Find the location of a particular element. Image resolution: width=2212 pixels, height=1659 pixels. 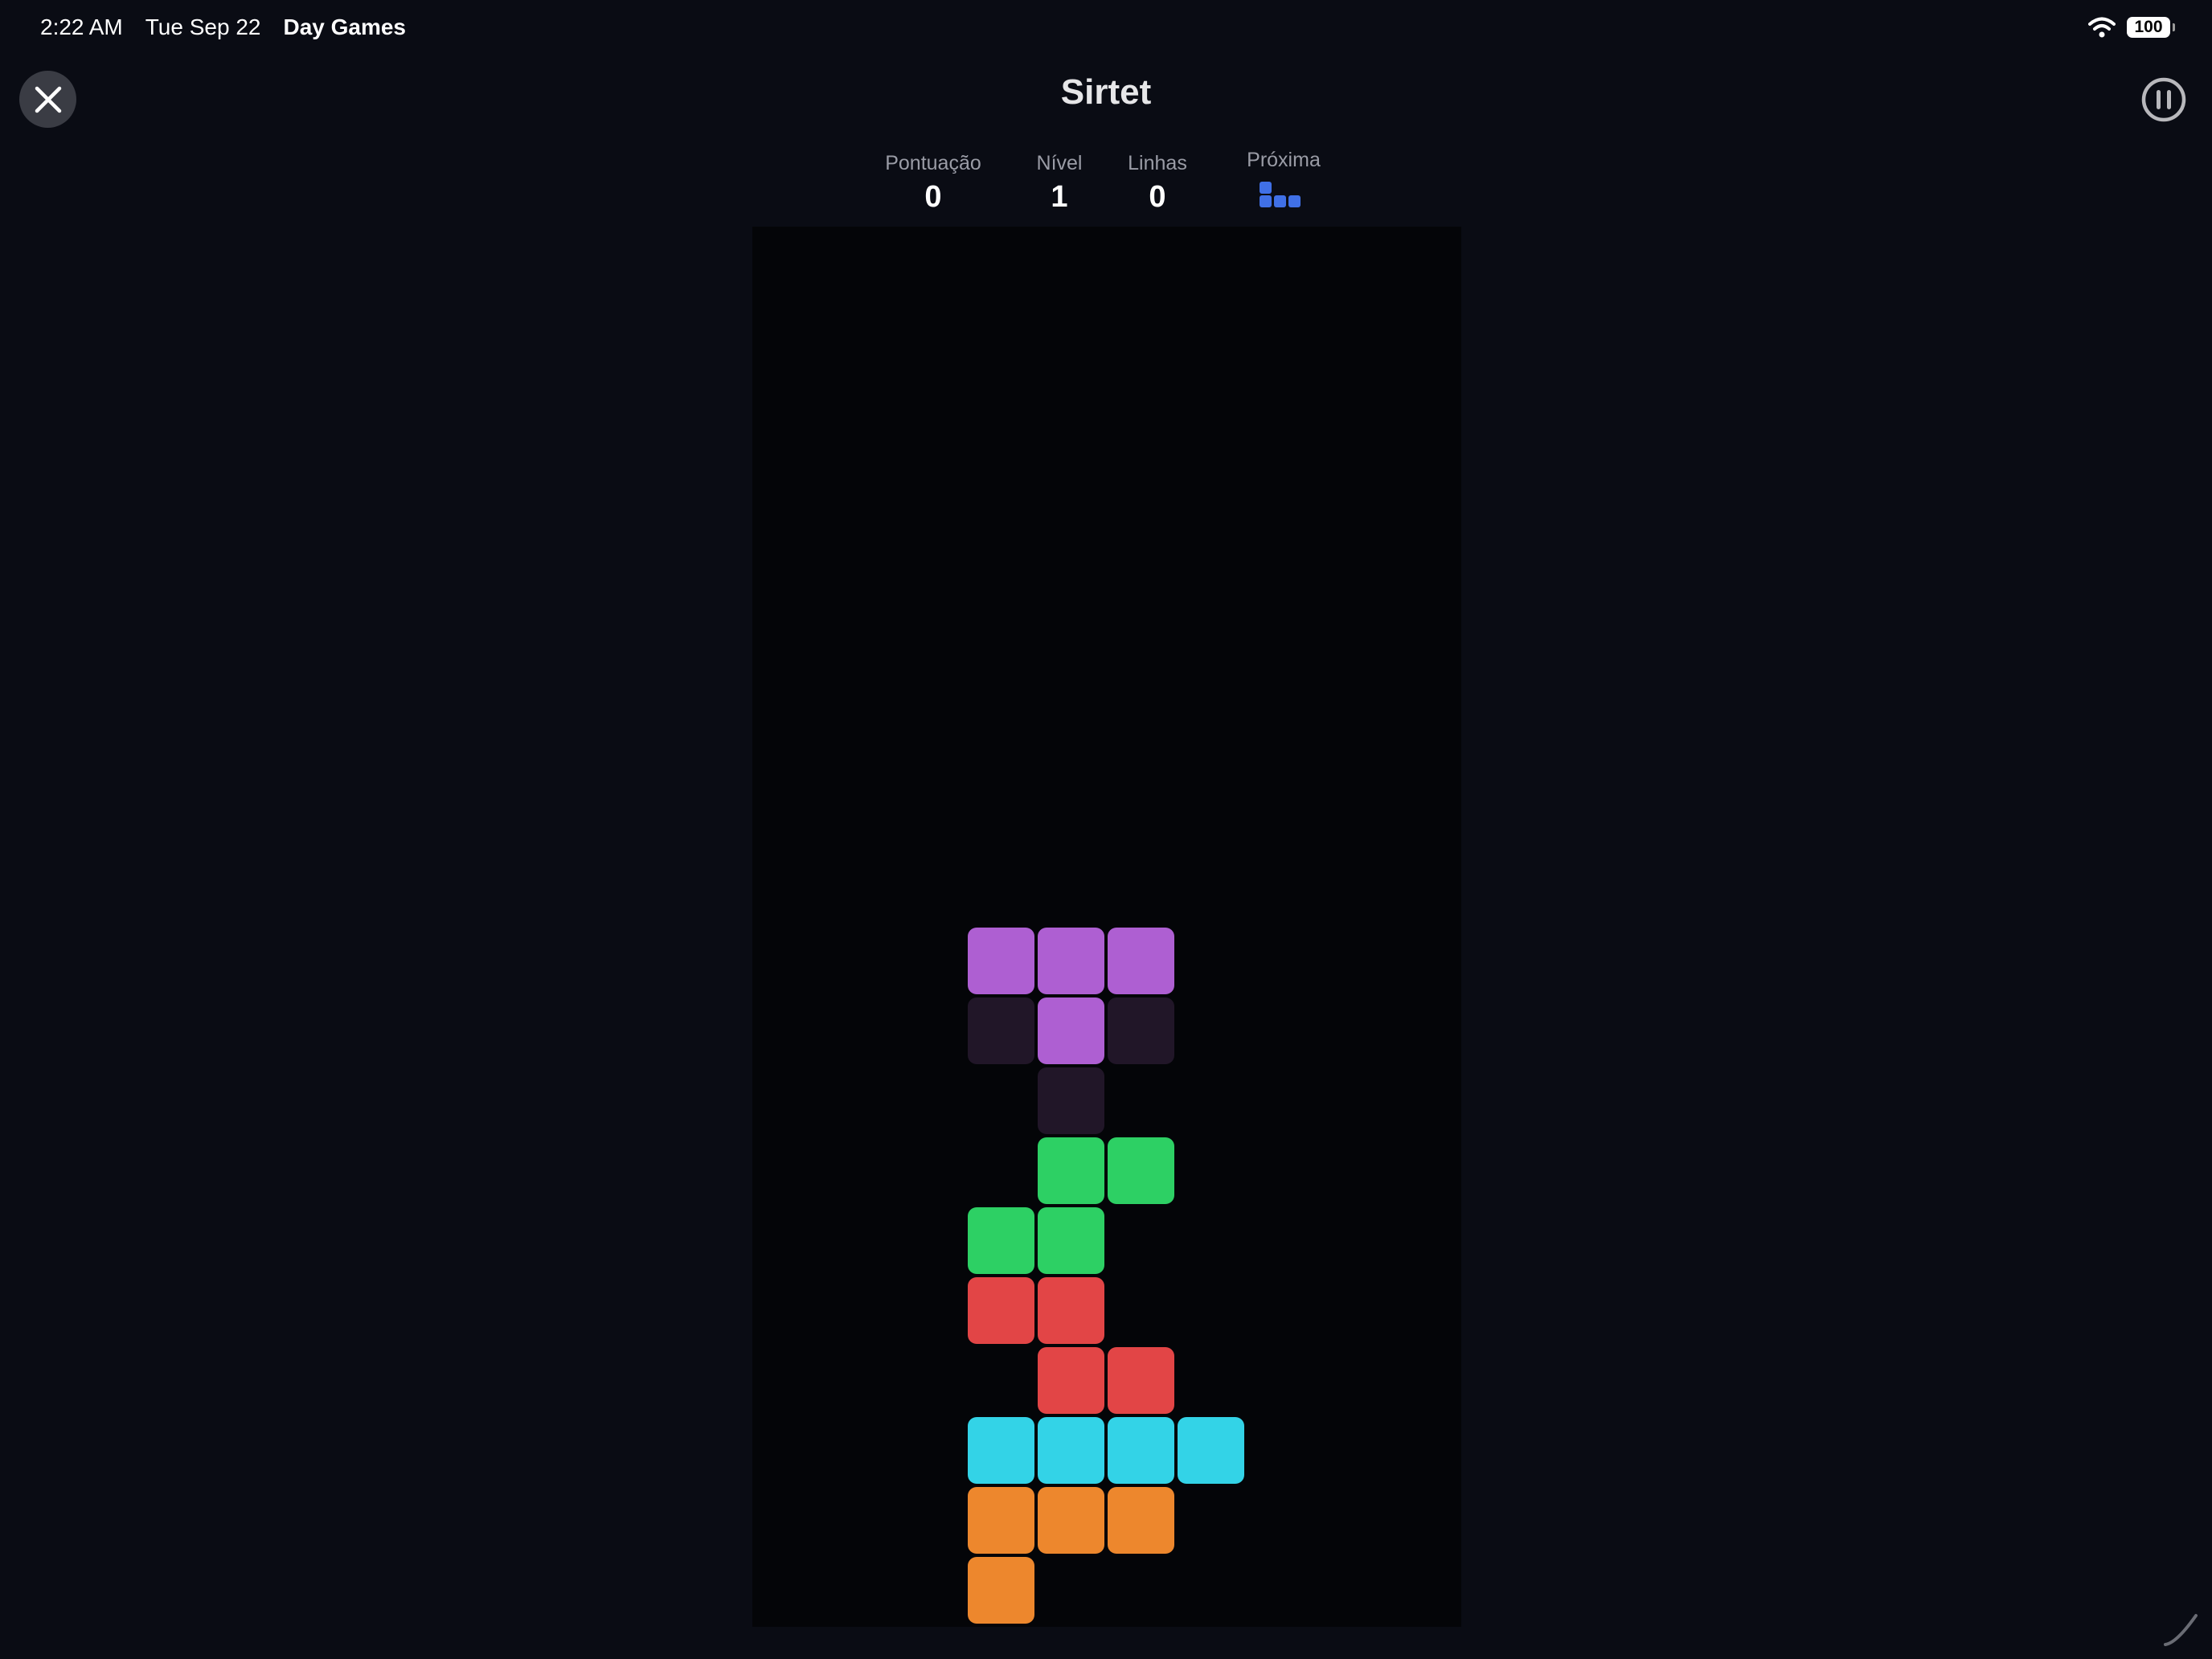

lines-value: 0 is located at coordinates (1157, 197).